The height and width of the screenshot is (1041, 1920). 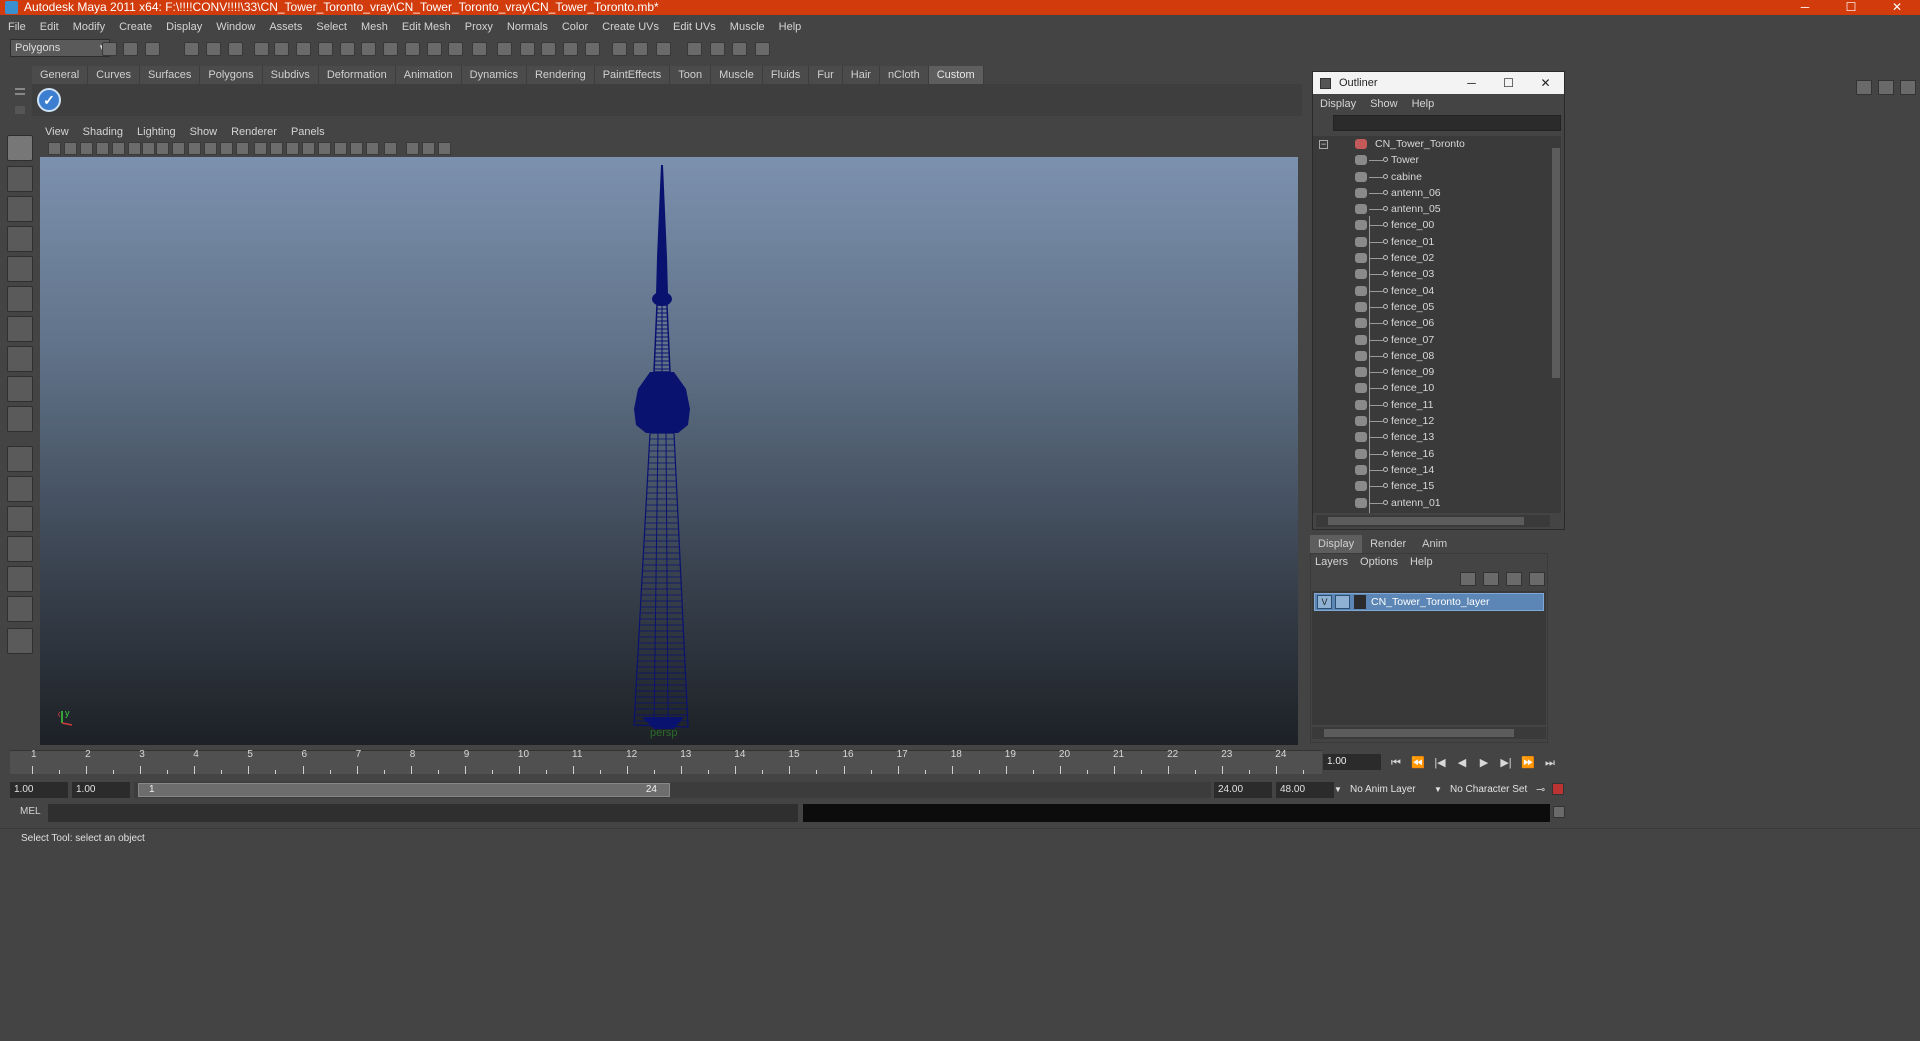 I want to click on playback-end-field: 24.00, so click(x=1243, y=790).